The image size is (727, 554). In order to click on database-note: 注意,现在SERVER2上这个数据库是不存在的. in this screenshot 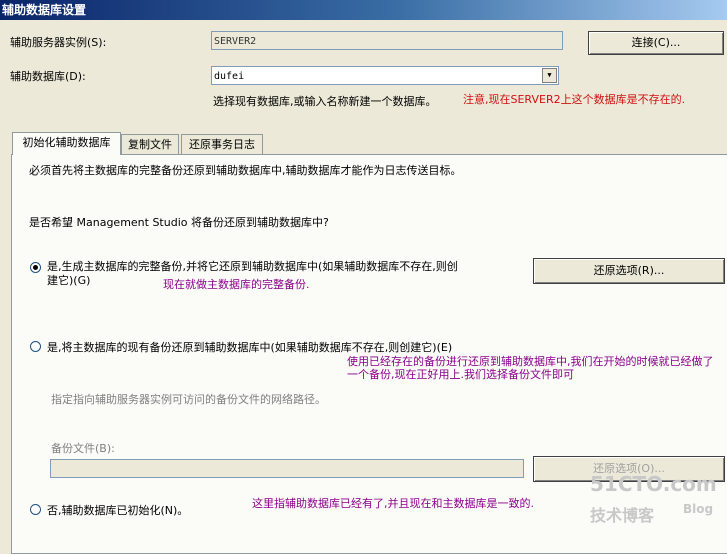, I will do `click(574, 99)`.